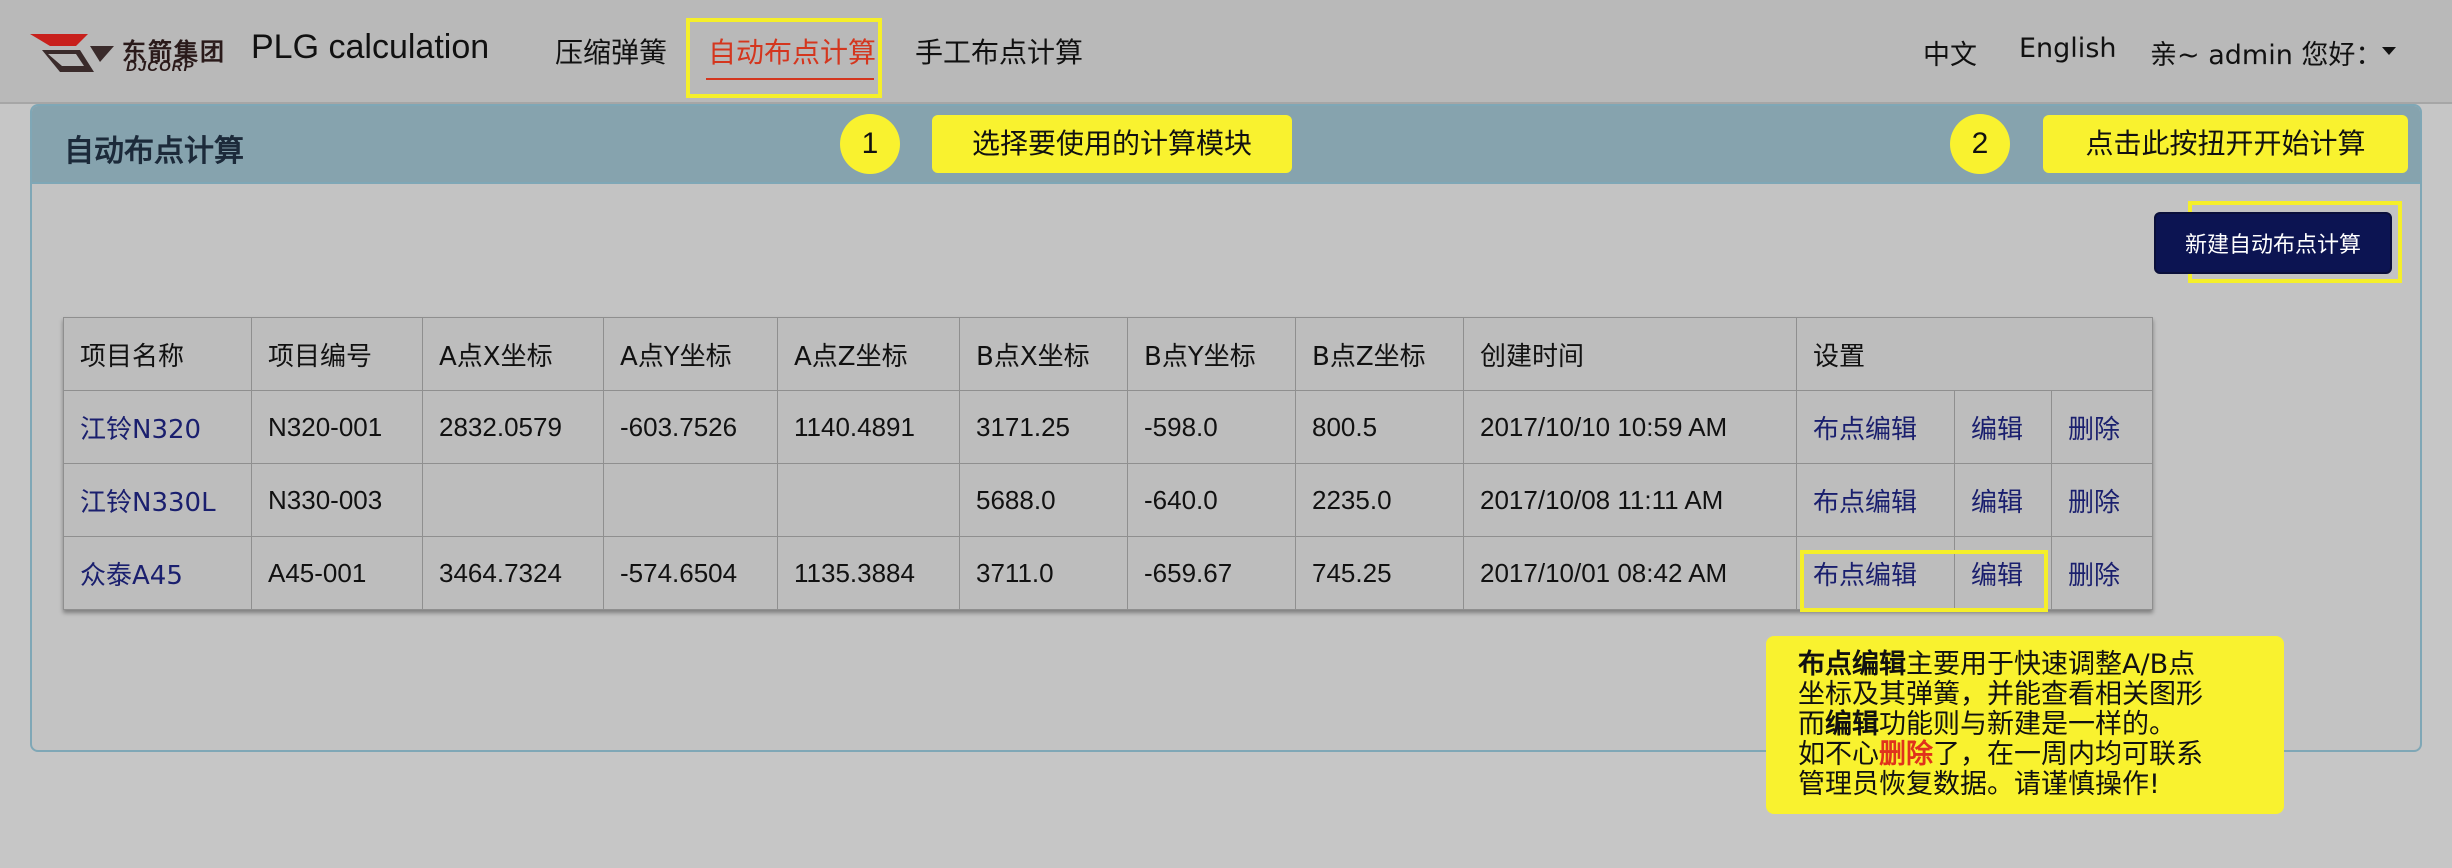  I want to click on cell-bz: 2235.0, so click(1379, 500).